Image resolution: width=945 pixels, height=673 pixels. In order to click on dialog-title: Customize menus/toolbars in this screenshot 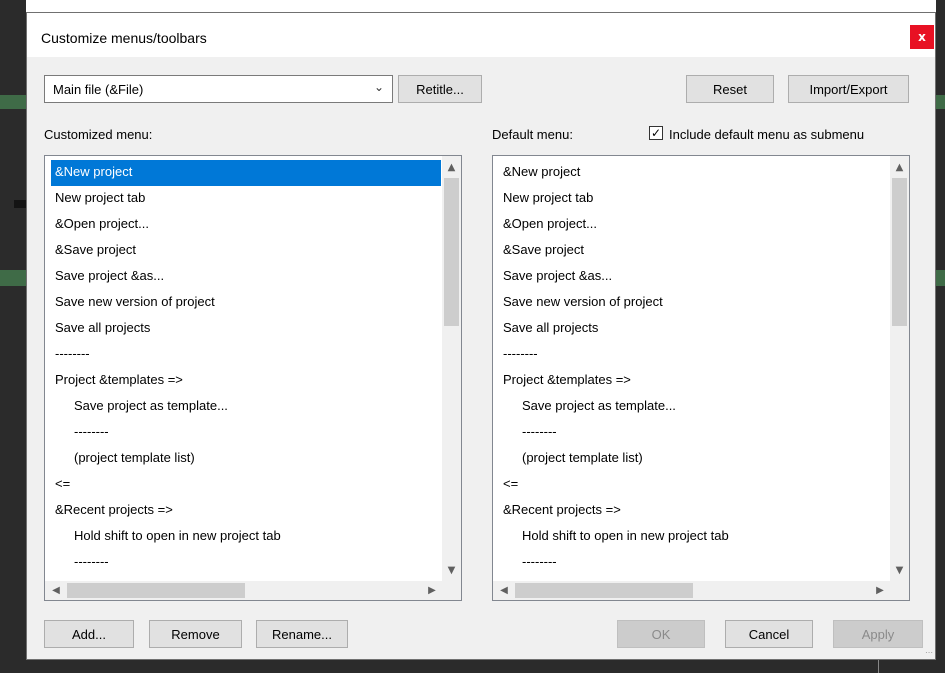, I will do `click(124, 38)`.